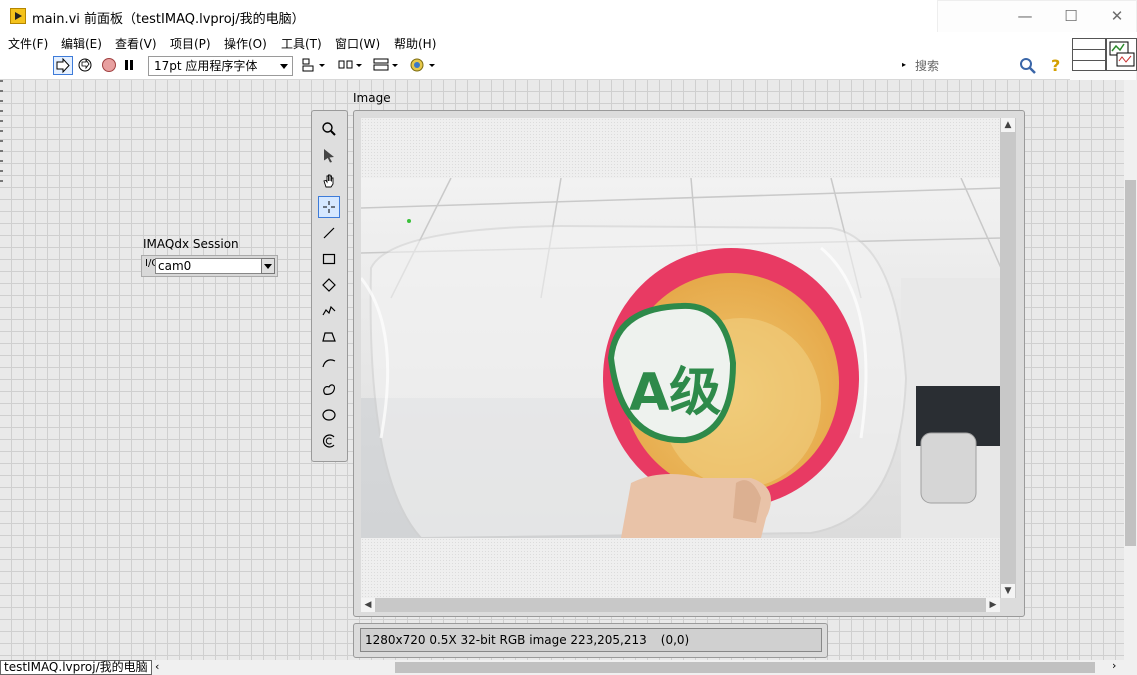  I want to click on rotated-rect-tool, so click(329, 285).